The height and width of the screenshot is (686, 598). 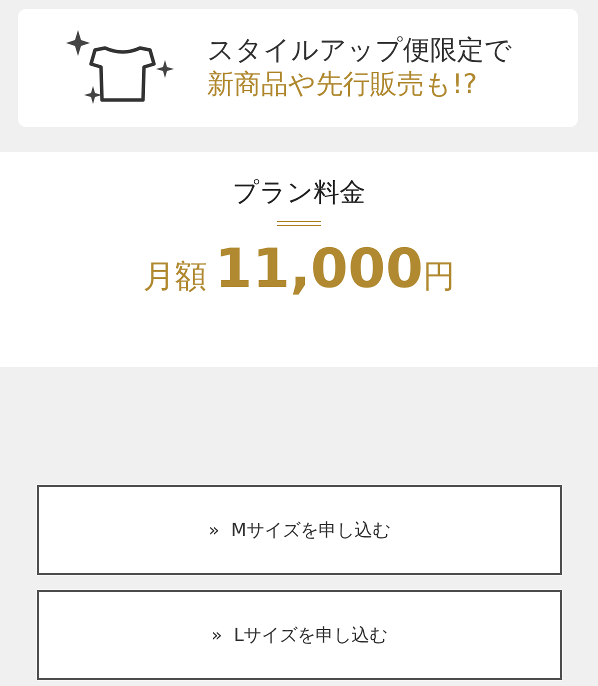 I want to click on double-rule, so click(x=299, y=223).